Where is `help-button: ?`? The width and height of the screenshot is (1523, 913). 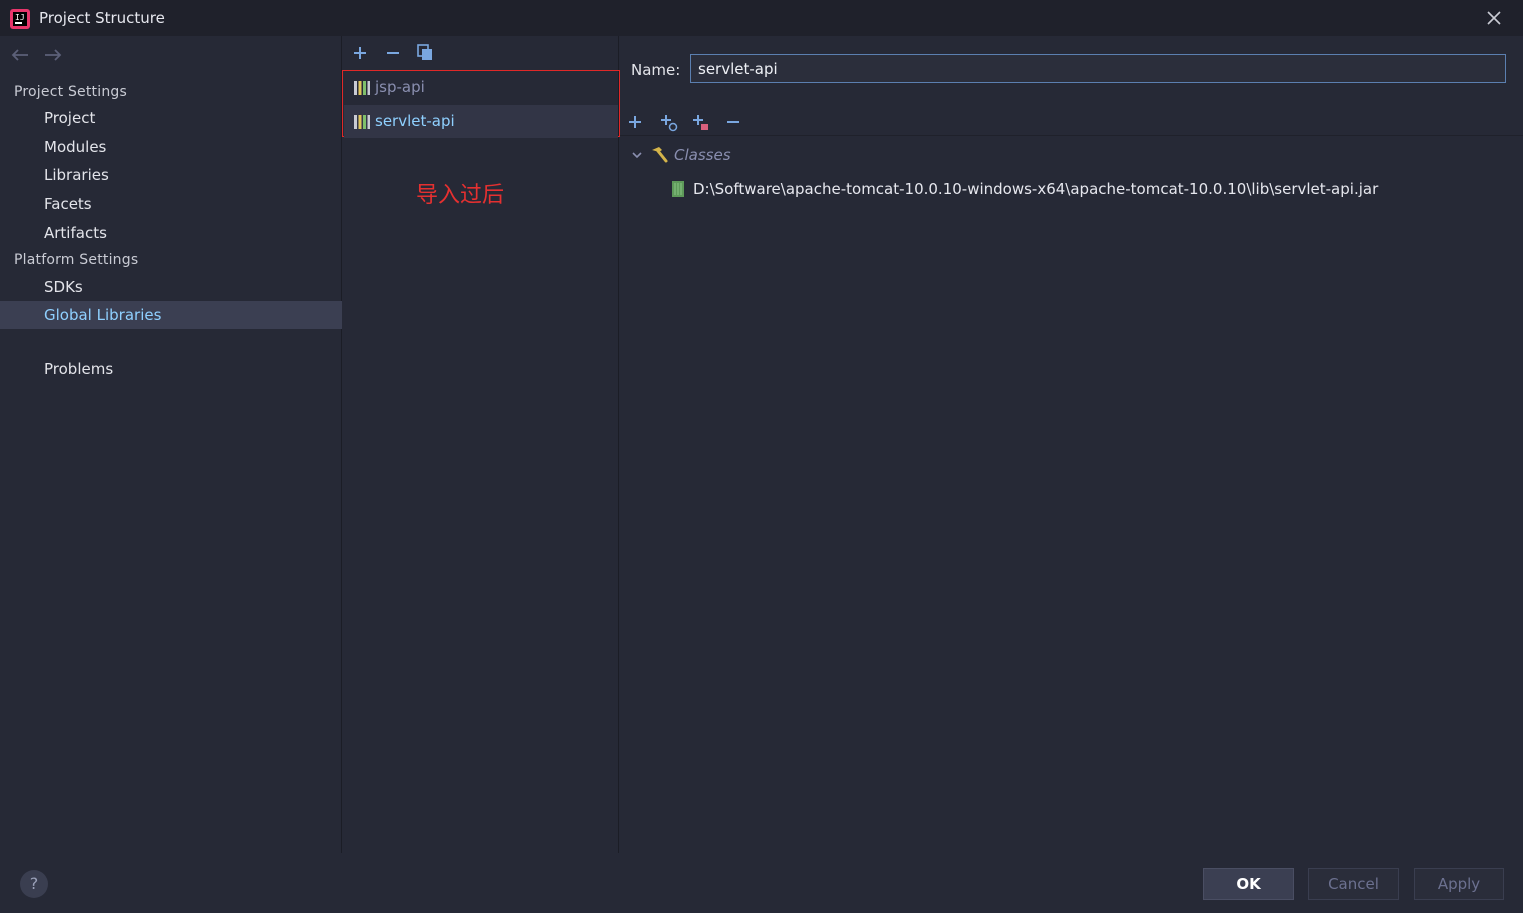 help-button: ? is located at coordinates (34, 884).